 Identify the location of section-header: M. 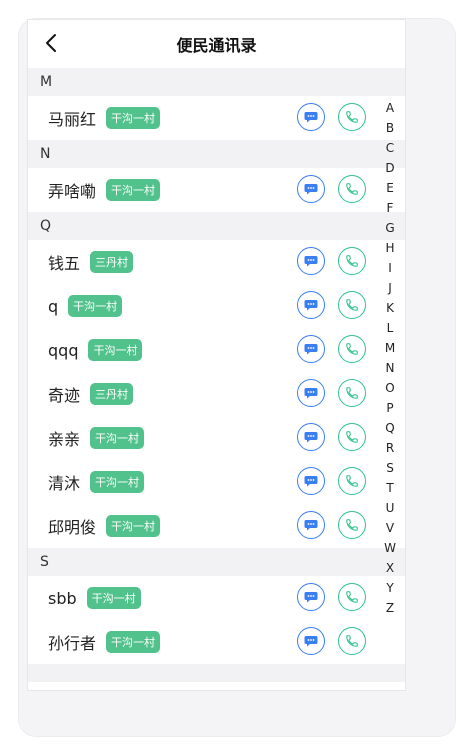
(216, 82).